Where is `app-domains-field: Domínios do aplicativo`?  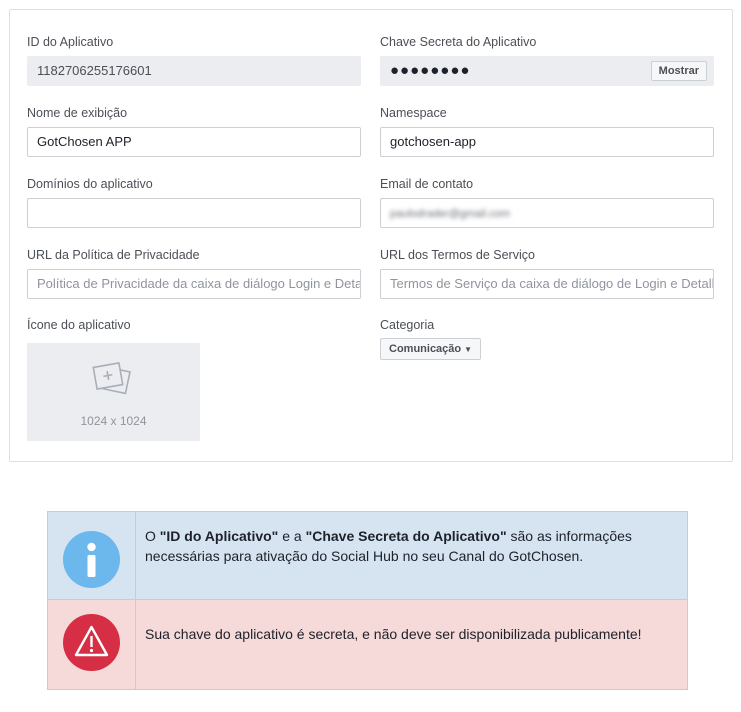
app-domains-field: Domínios do aplicativo is located at coordinates (194, 202).